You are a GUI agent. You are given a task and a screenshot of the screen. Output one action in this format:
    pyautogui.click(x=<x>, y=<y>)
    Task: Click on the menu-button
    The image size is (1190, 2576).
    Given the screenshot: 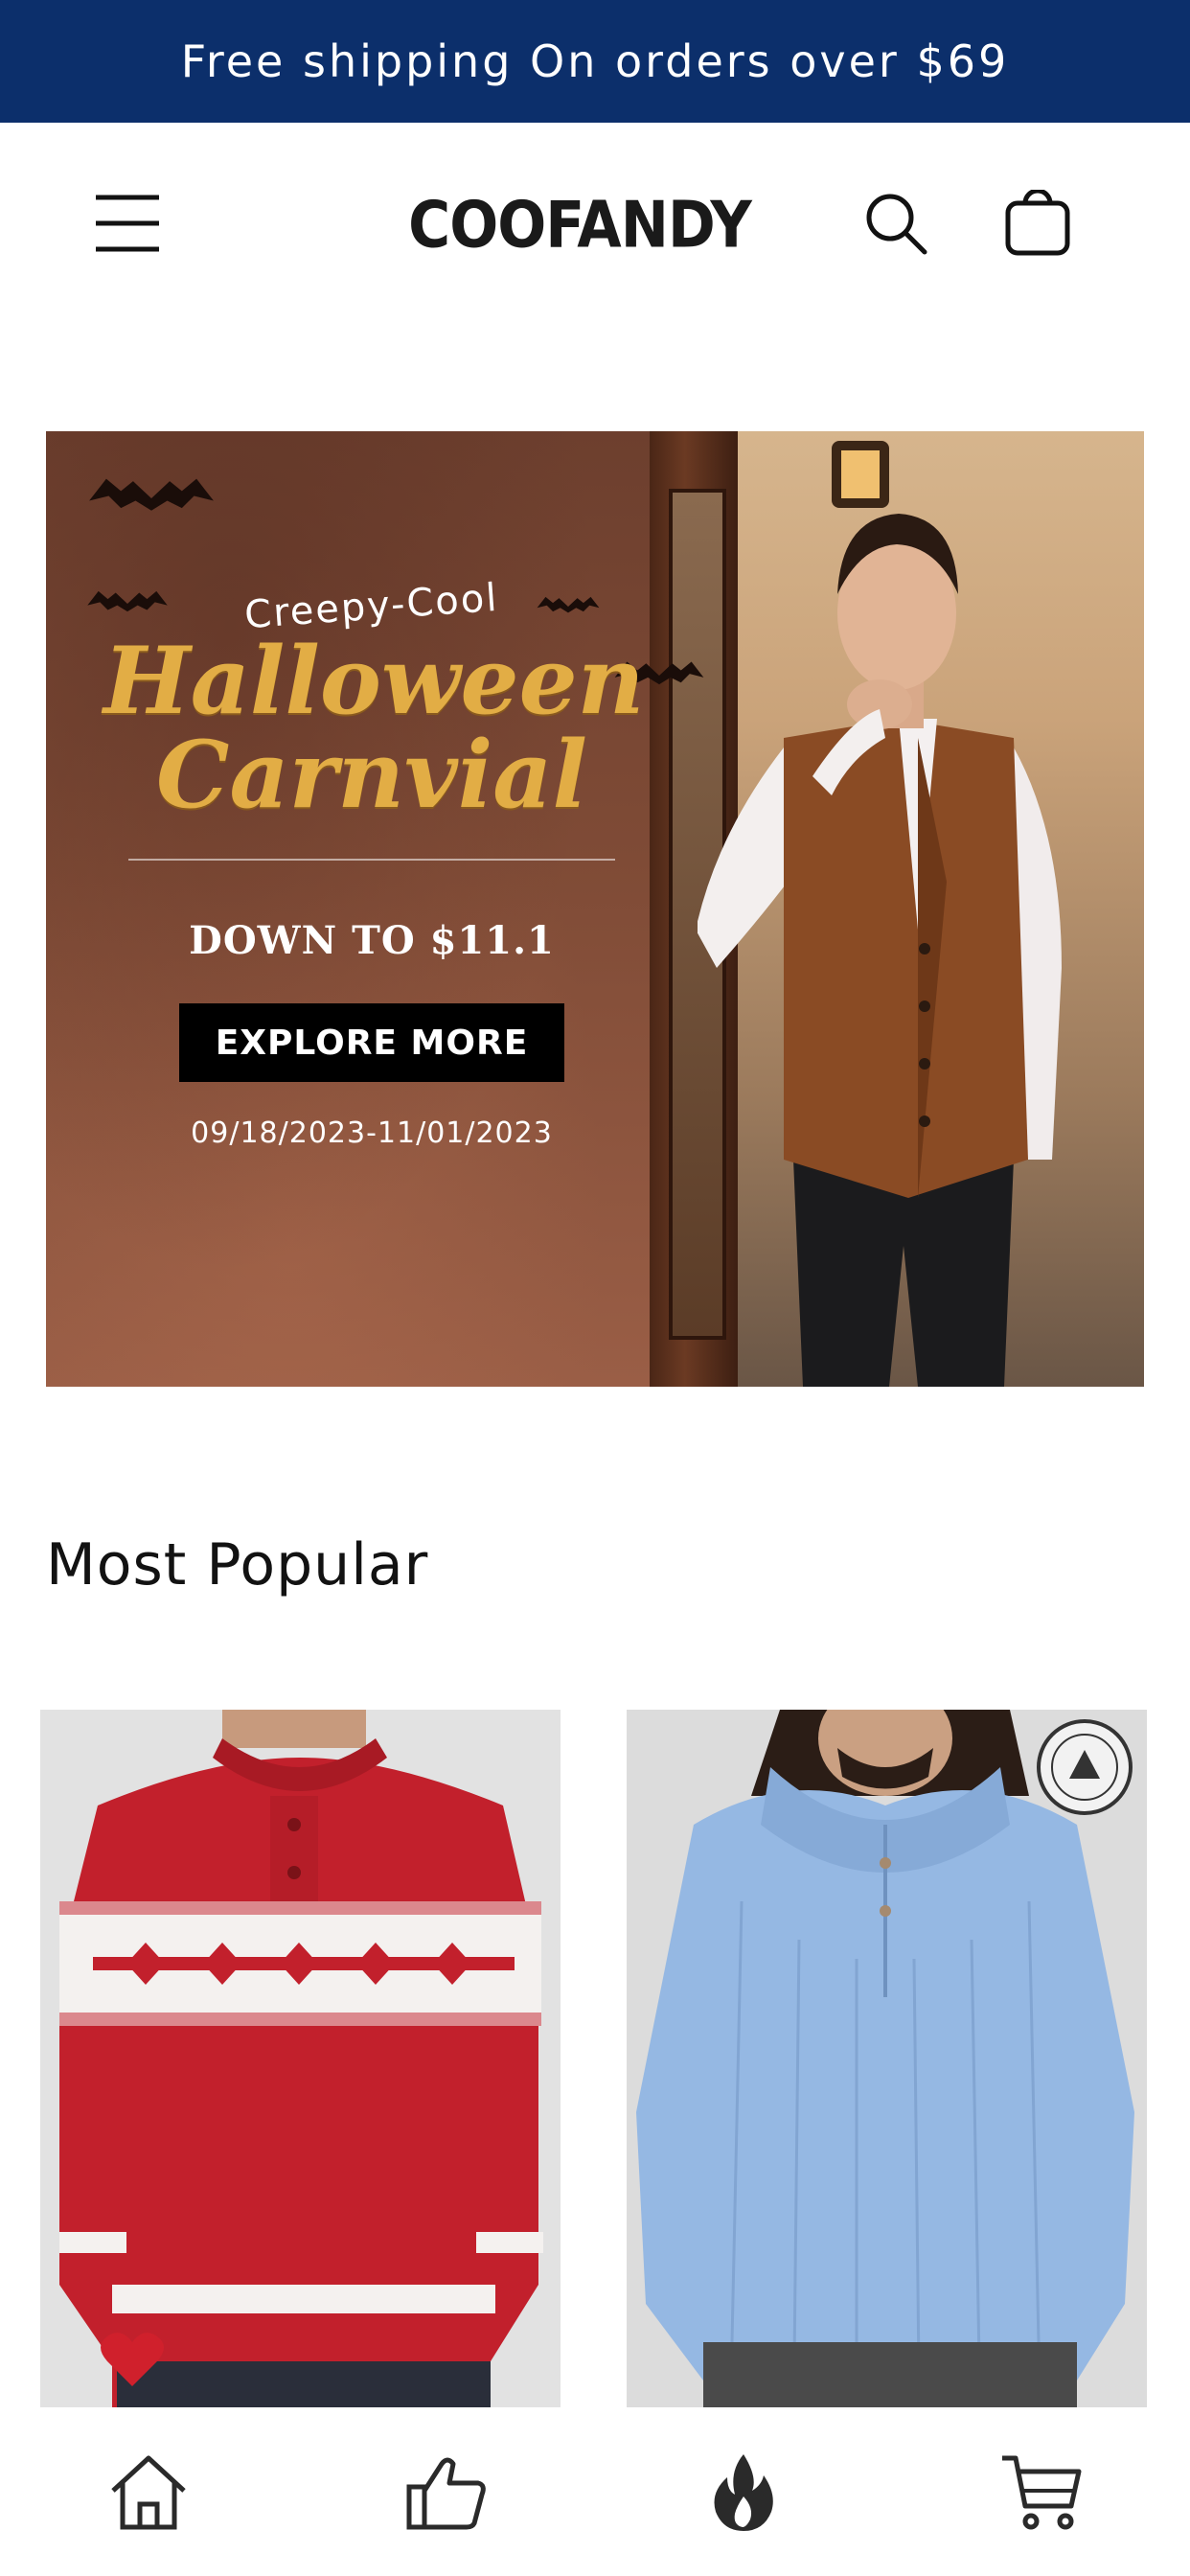 What is the action you would take?
    pyautogui.click(x=128, y=223)
    